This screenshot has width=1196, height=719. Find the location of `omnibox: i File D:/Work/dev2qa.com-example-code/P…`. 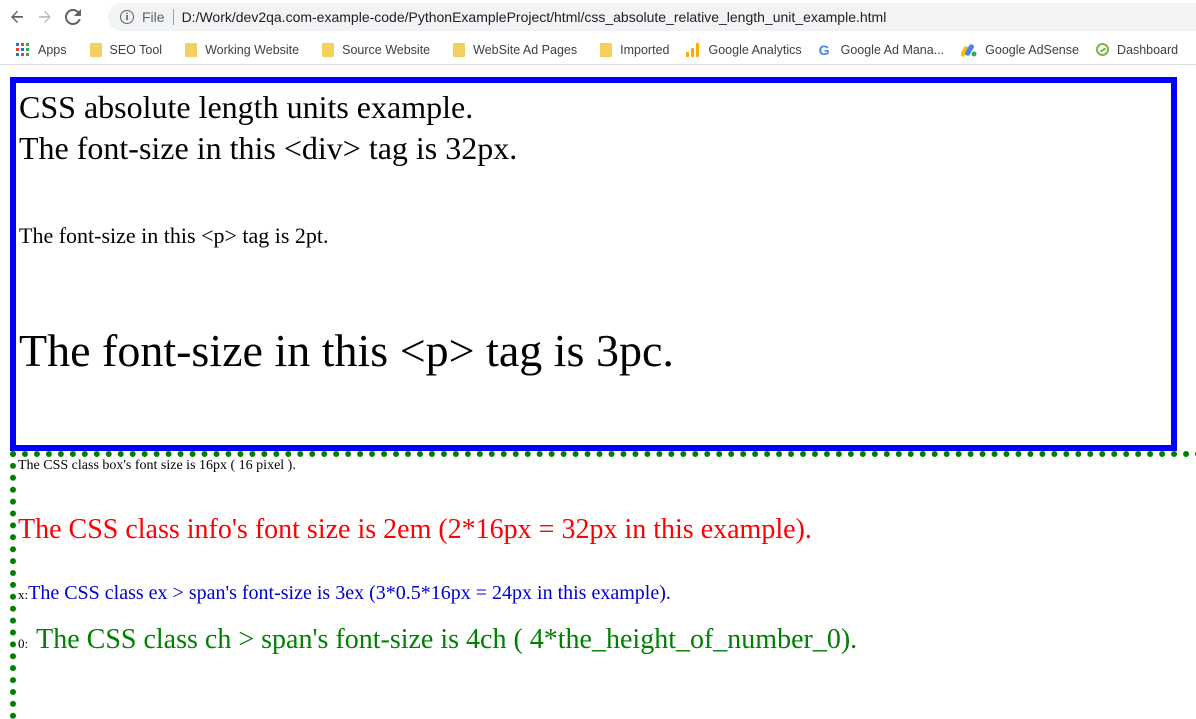

omnibox: i File D:/Work/dev2qa.com-example-code/P… is located at coordinates (652, 17).